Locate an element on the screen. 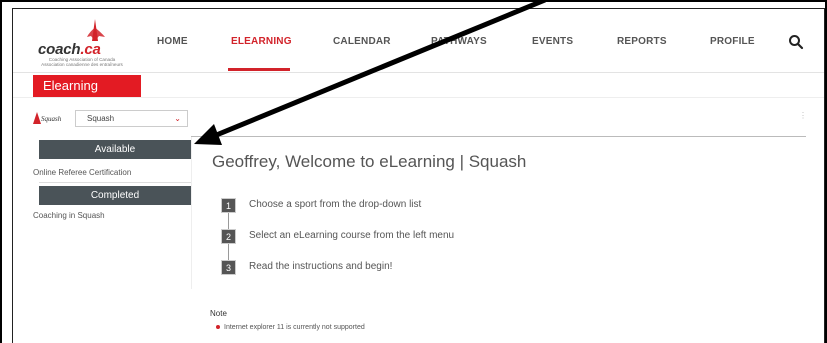 This screenshot has height=343, width=827. step-text: Choose a sport from the drop-down list is located at coordinates (335, 204).